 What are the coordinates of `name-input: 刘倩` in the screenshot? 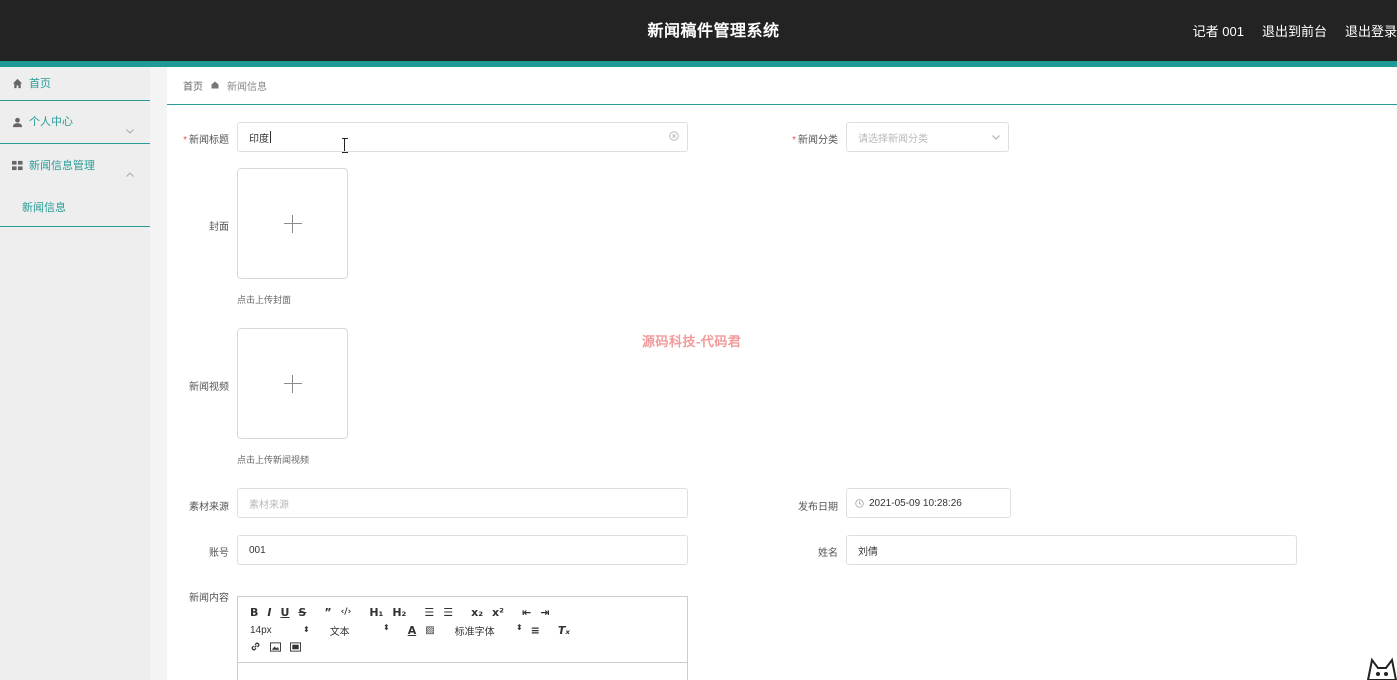 It's located at (1071, 550).